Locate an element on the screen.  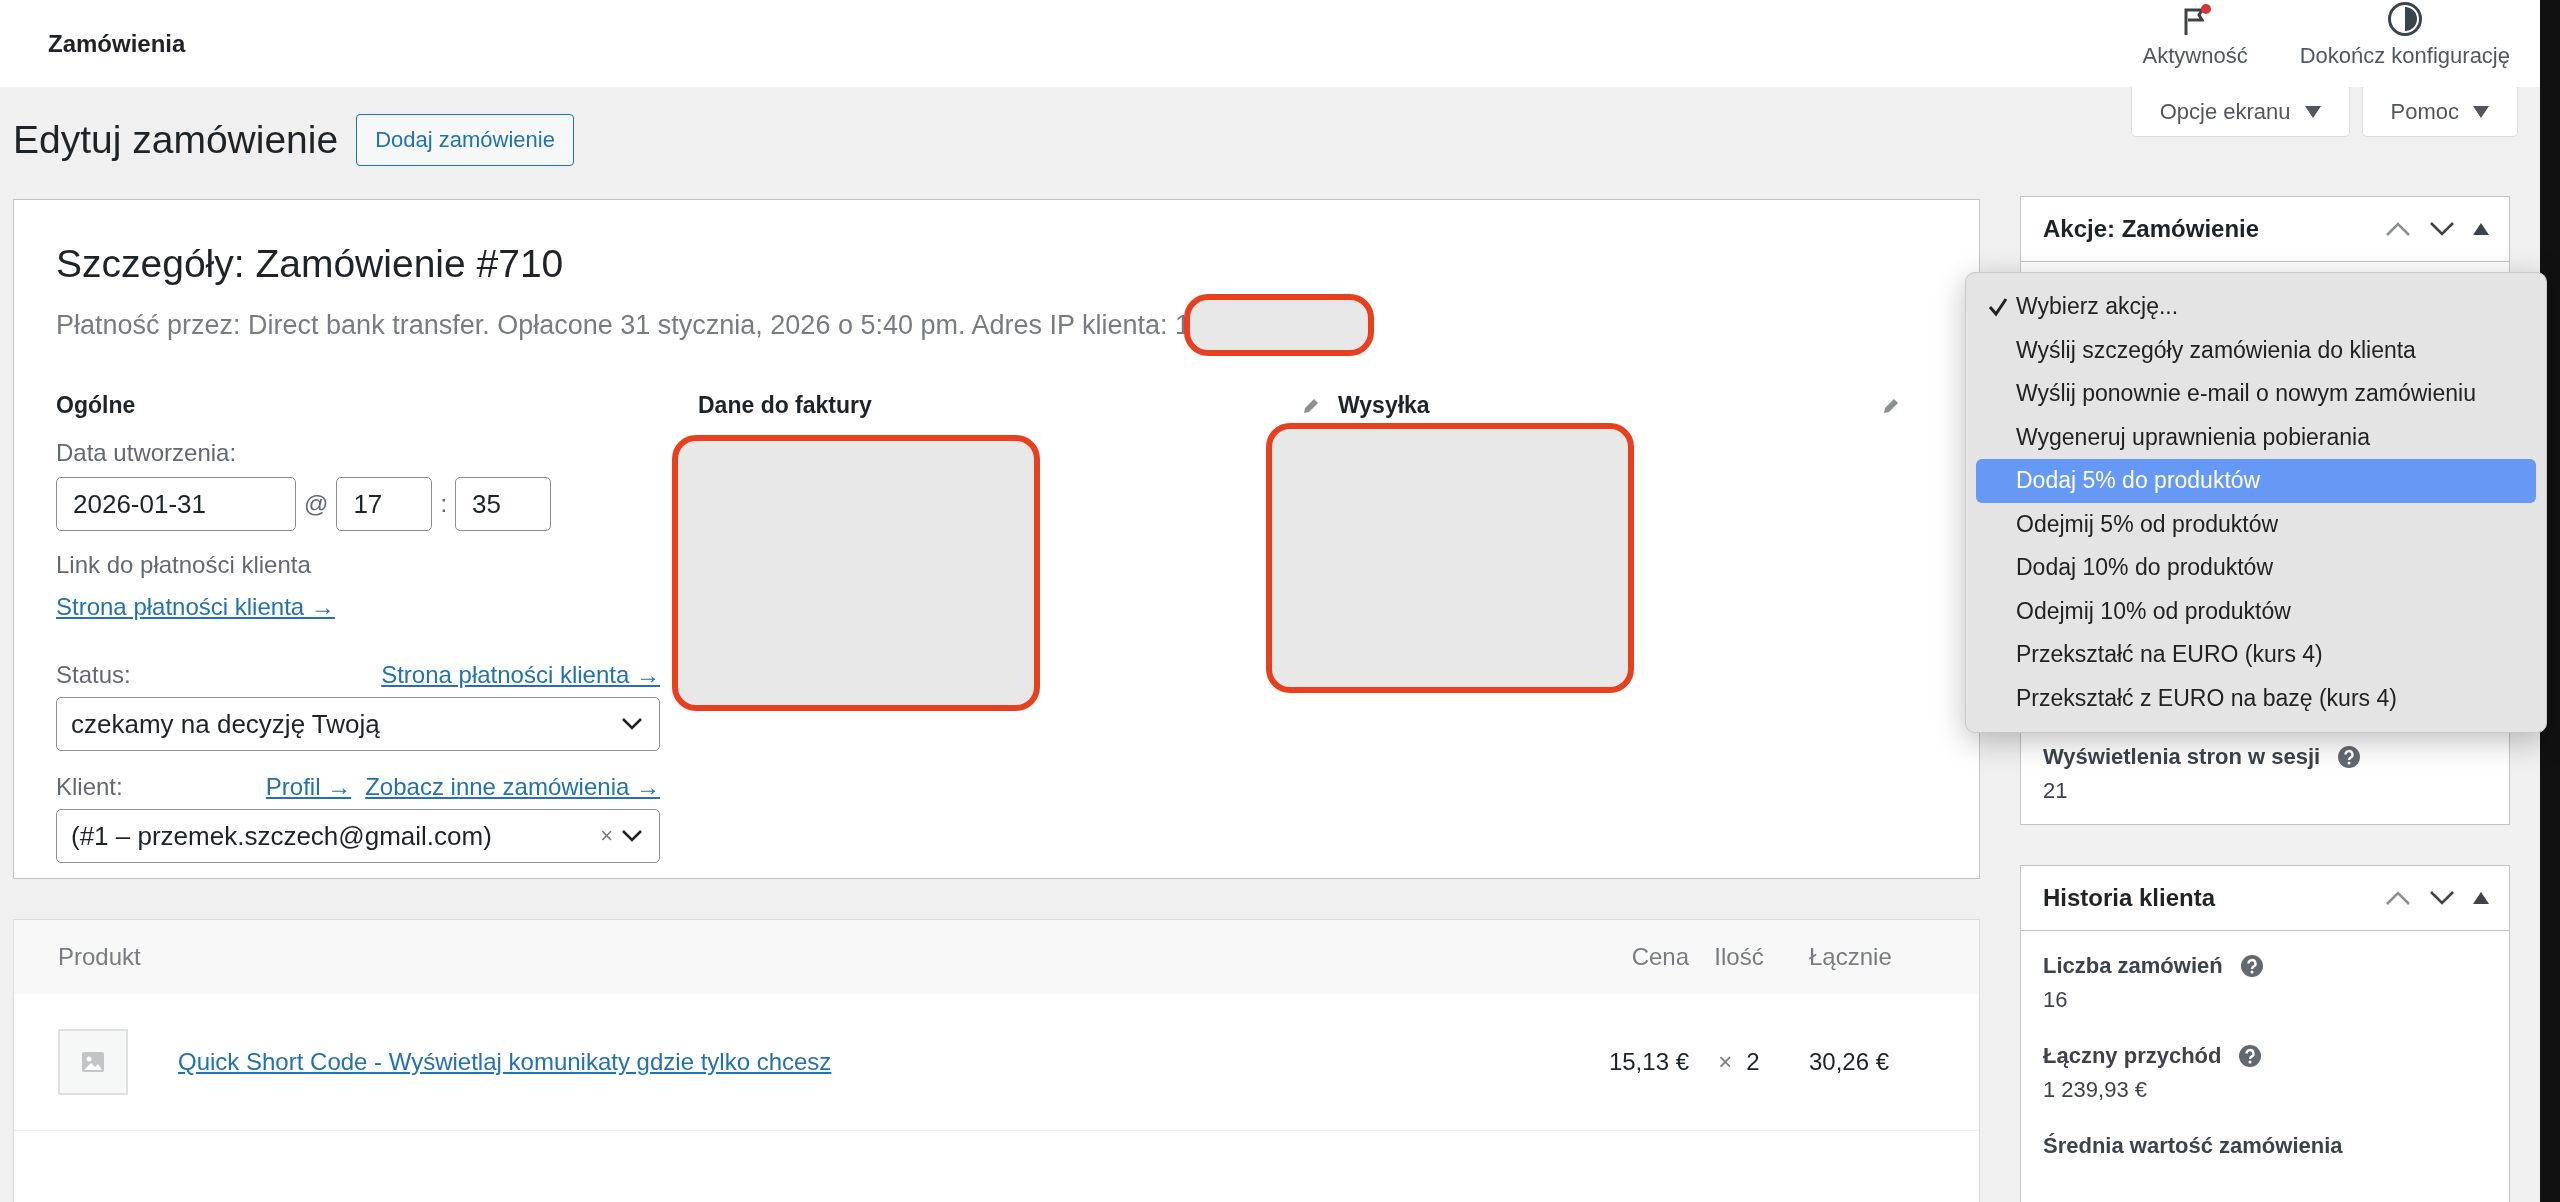
panel-title: Historia klienta is located at coordinates (2130, 898).